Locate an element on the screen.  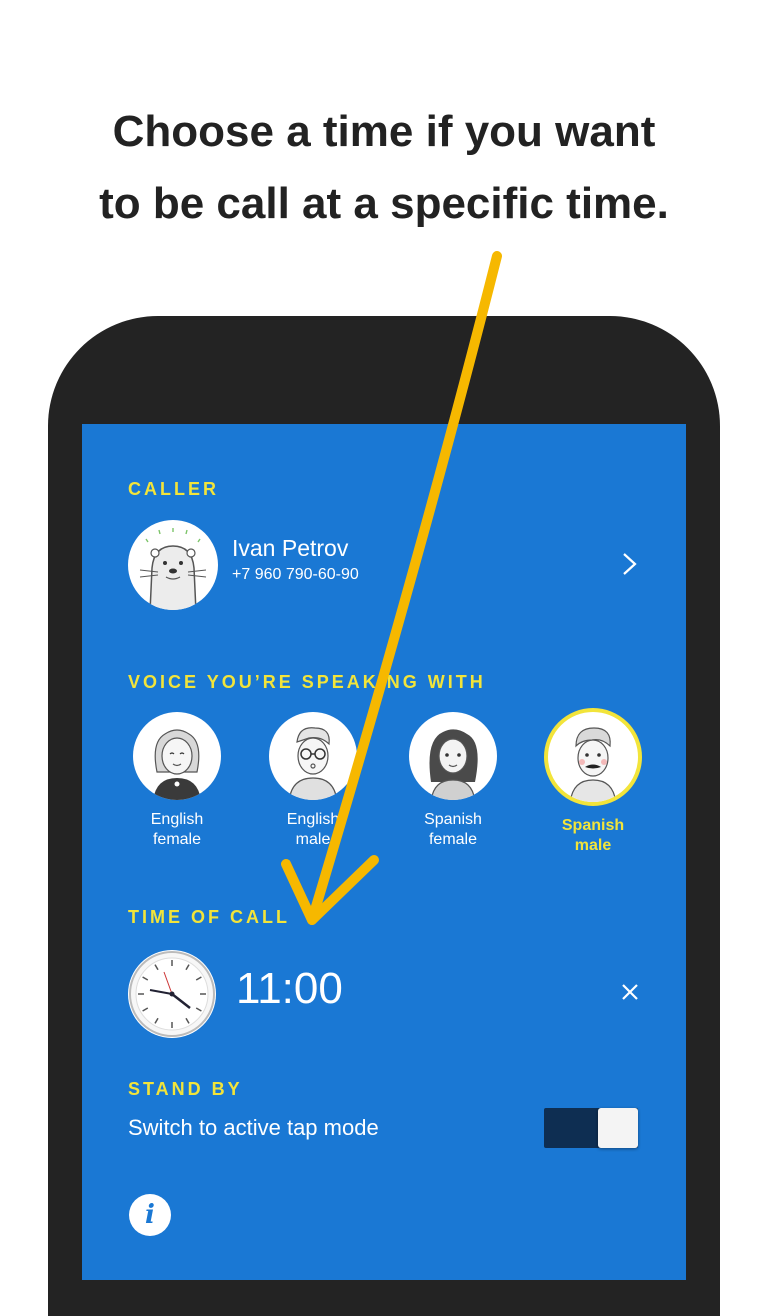
clock-face is located at coordinates (172, 994).